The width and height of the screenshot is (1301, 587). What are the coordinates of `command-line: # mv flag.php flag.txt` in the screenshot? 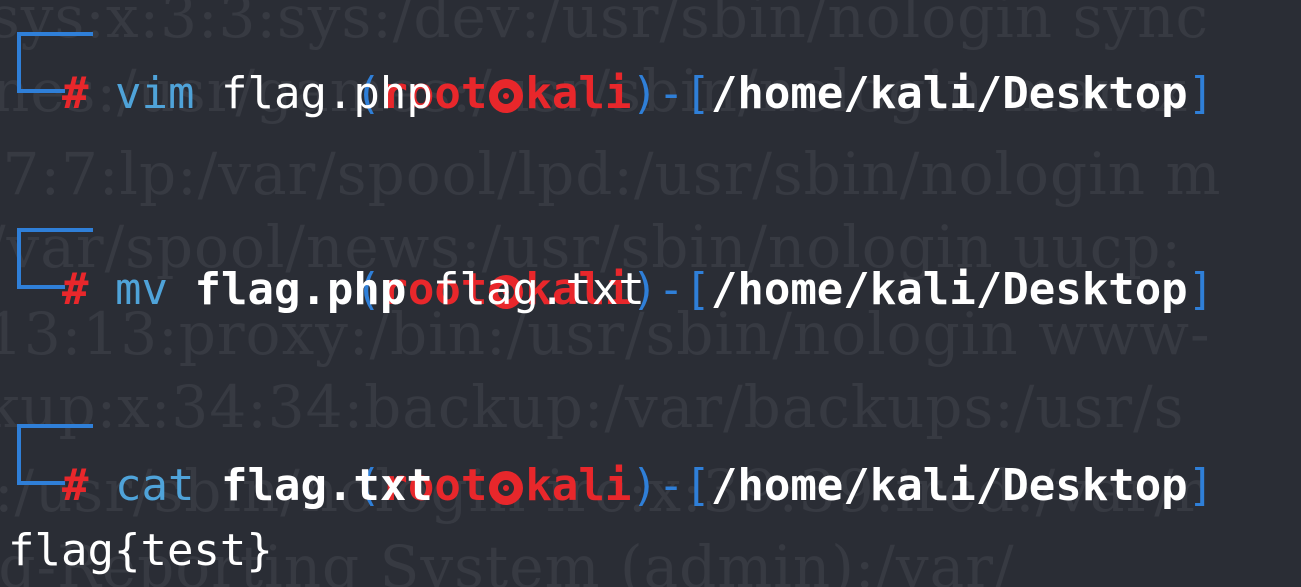 It's located at (650, 289).